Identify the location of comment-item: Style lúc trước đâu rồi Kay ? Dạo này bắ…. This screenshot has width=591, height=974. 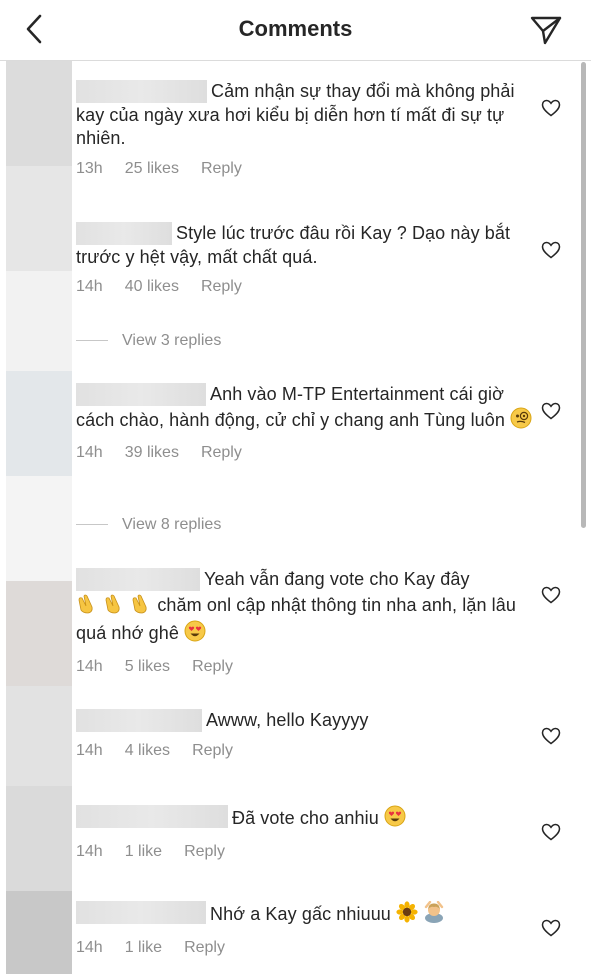
(311, 261).